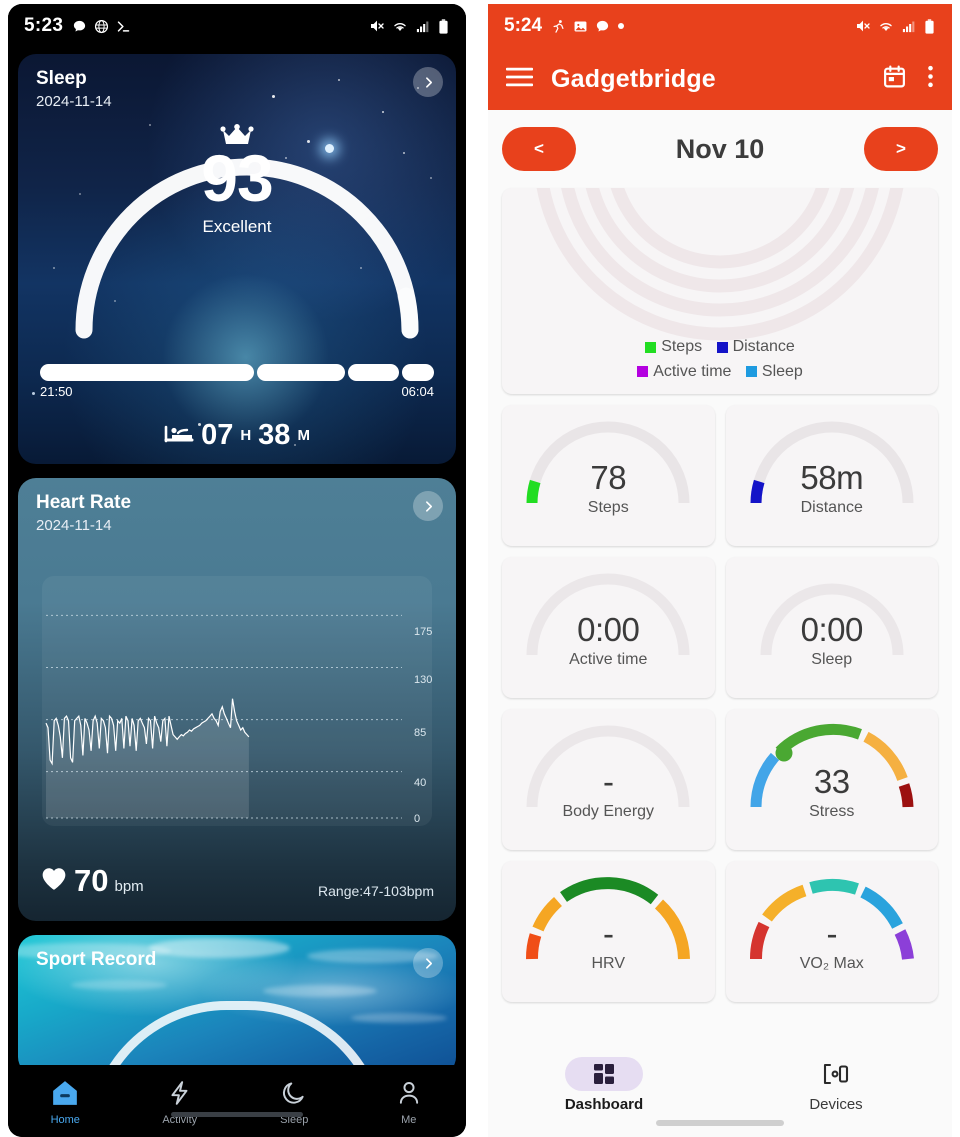  I want to click on sport-record-title: Sport Record, so click(96, 959).